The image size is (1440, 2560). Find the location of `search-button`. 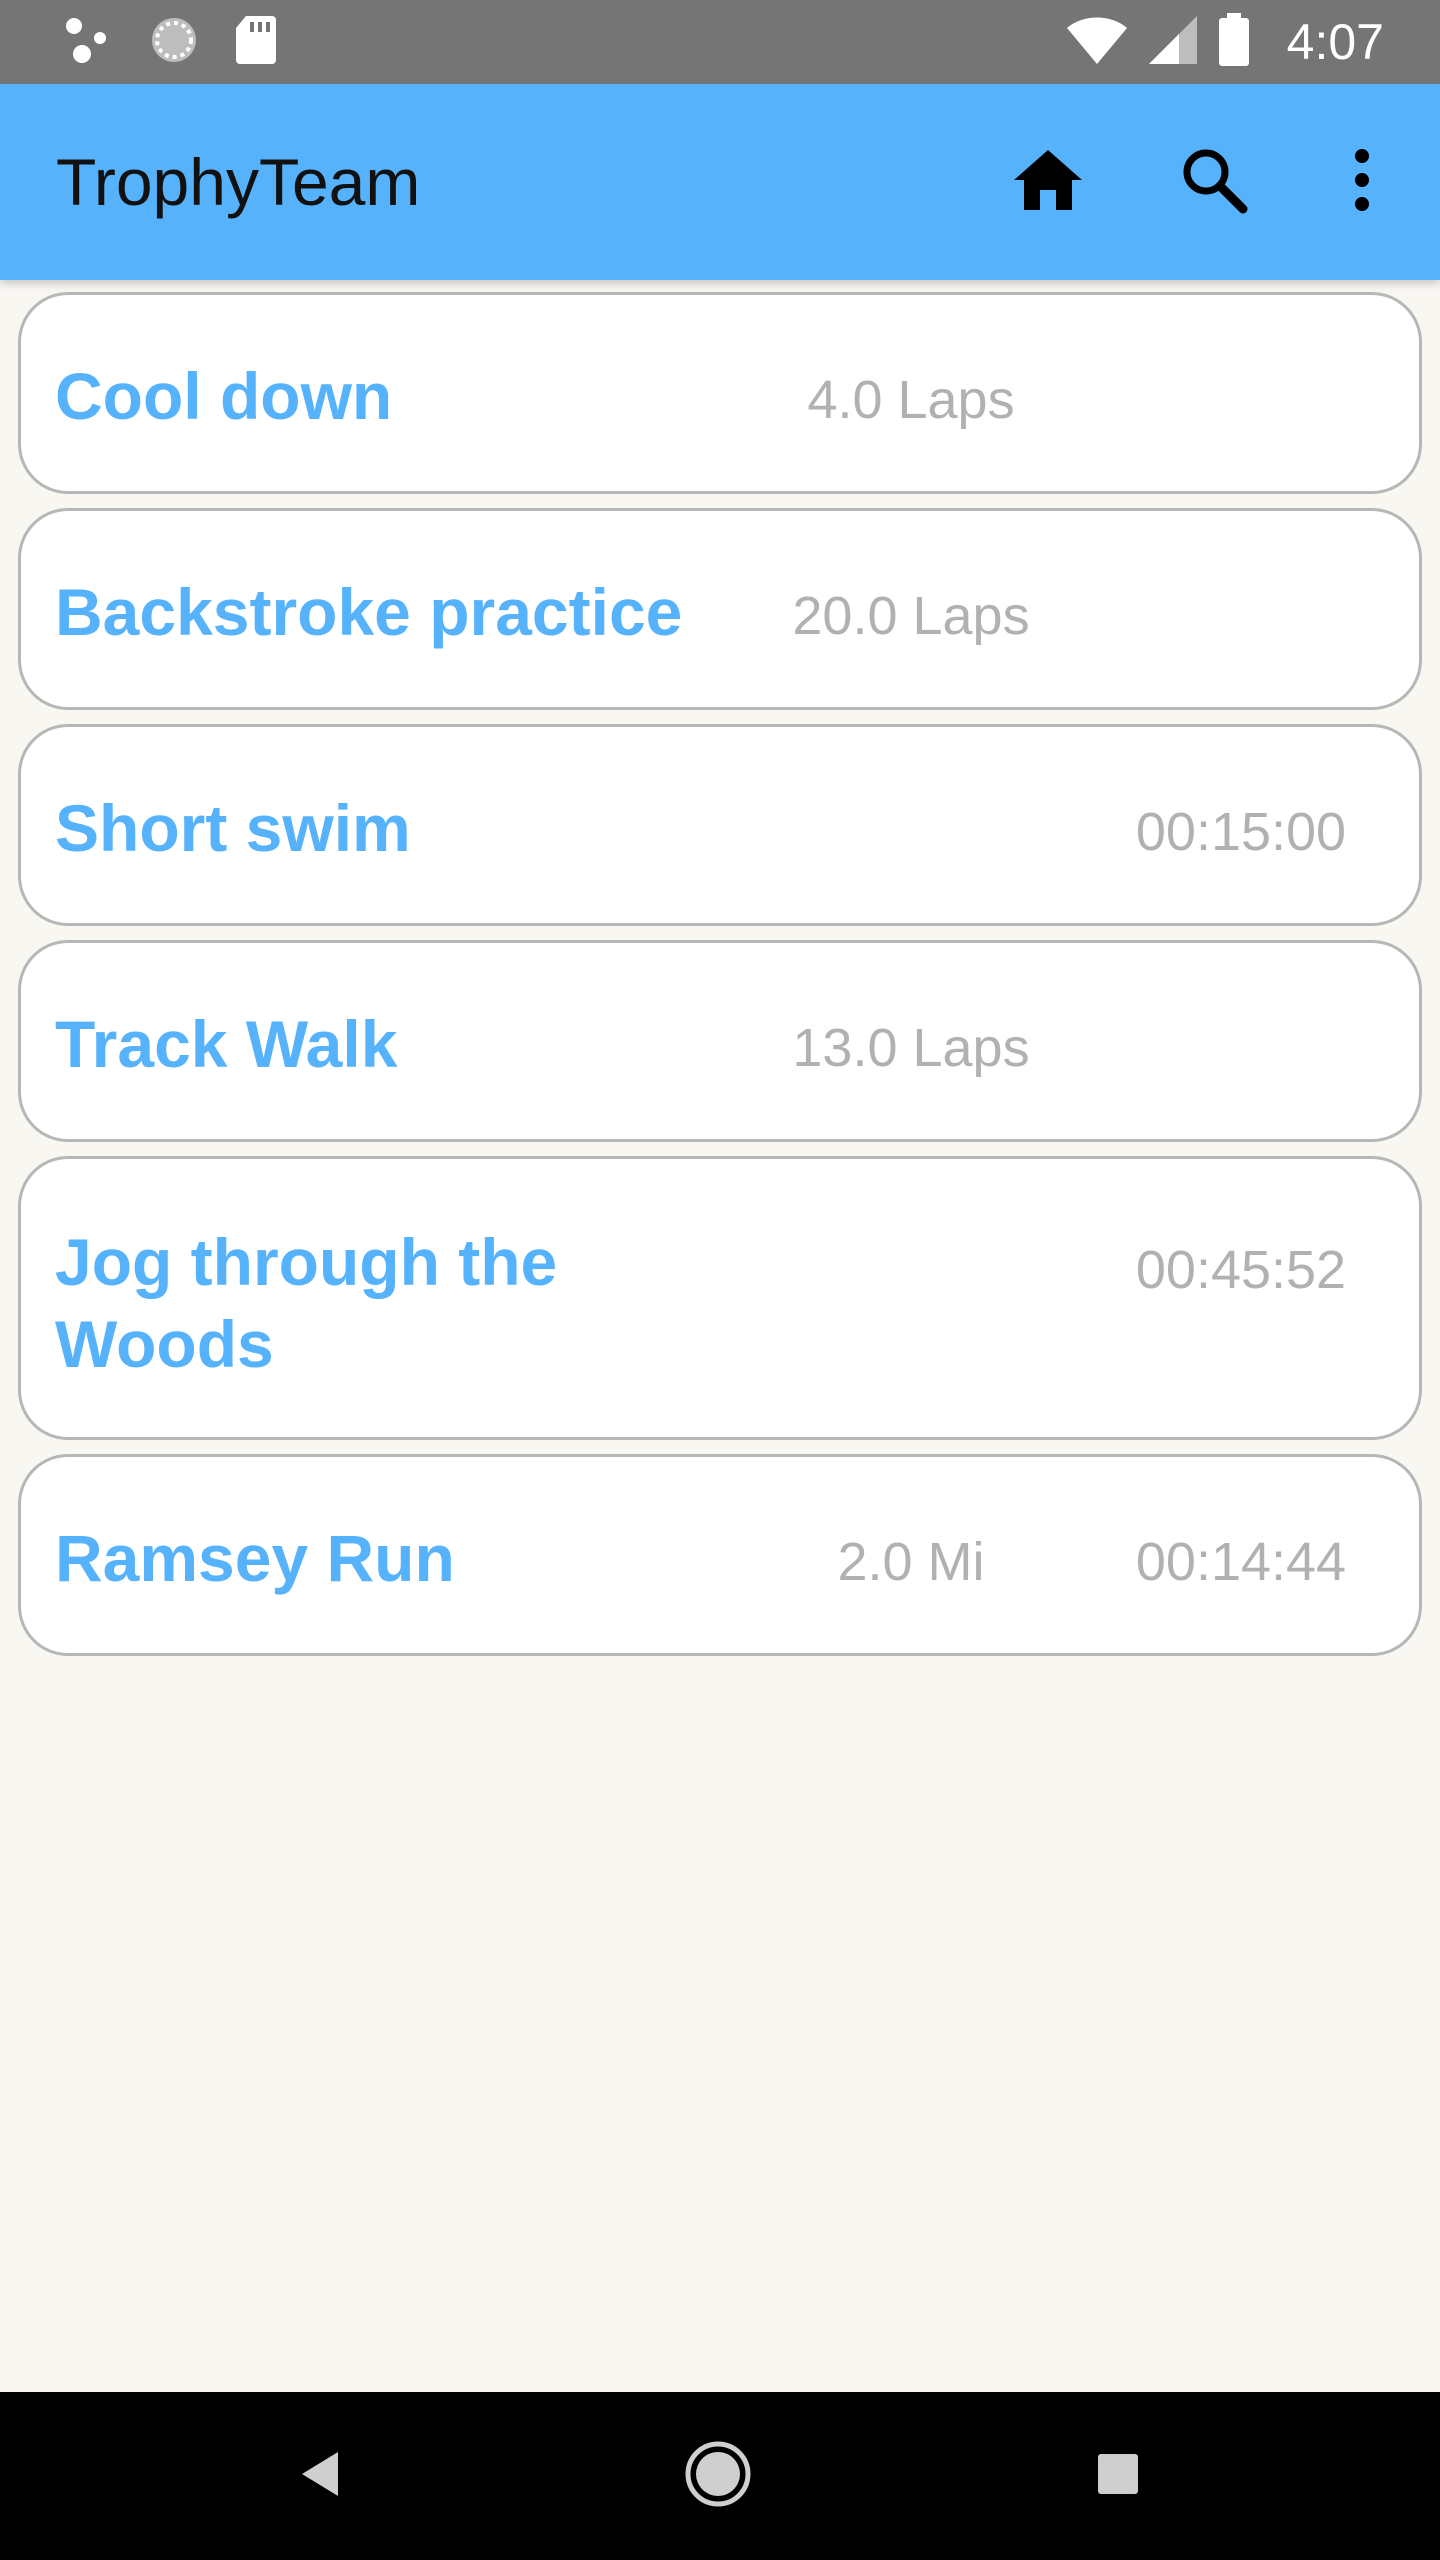

search-button is located at coordinates (1214, 182).